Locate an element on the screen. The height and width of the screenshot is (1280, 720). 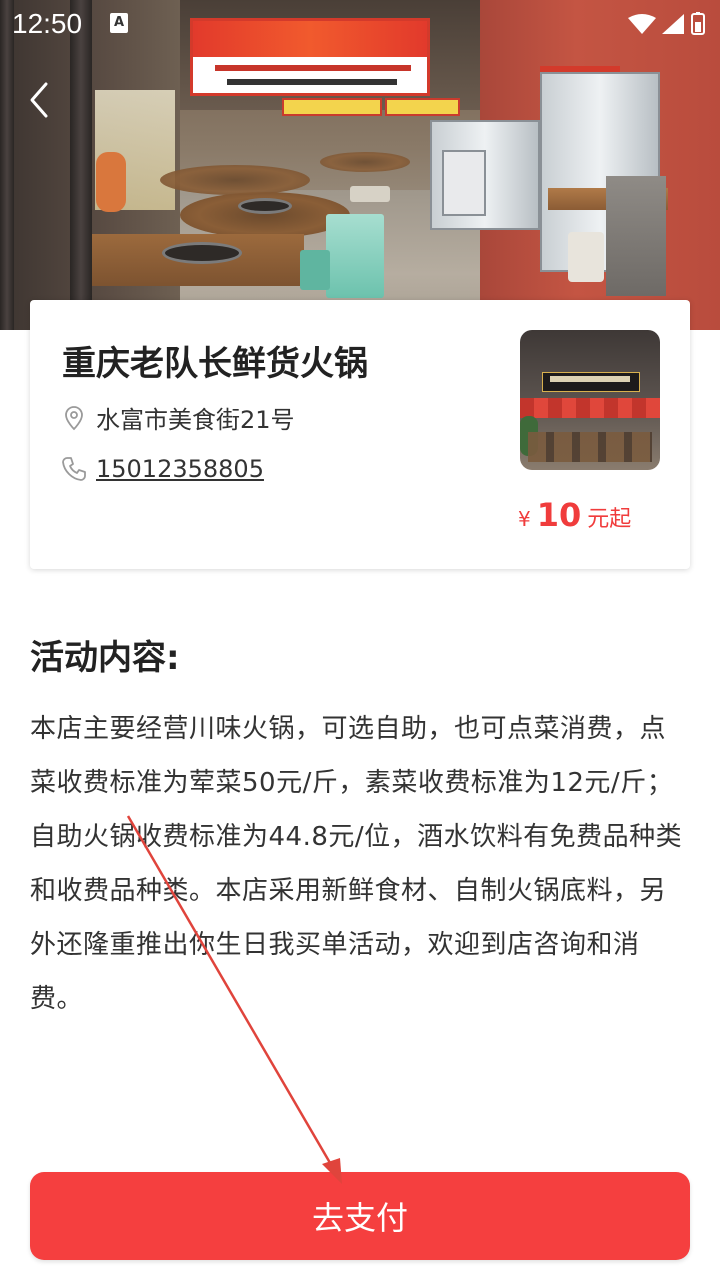
phone-icon is located at coordinates (74, 469).